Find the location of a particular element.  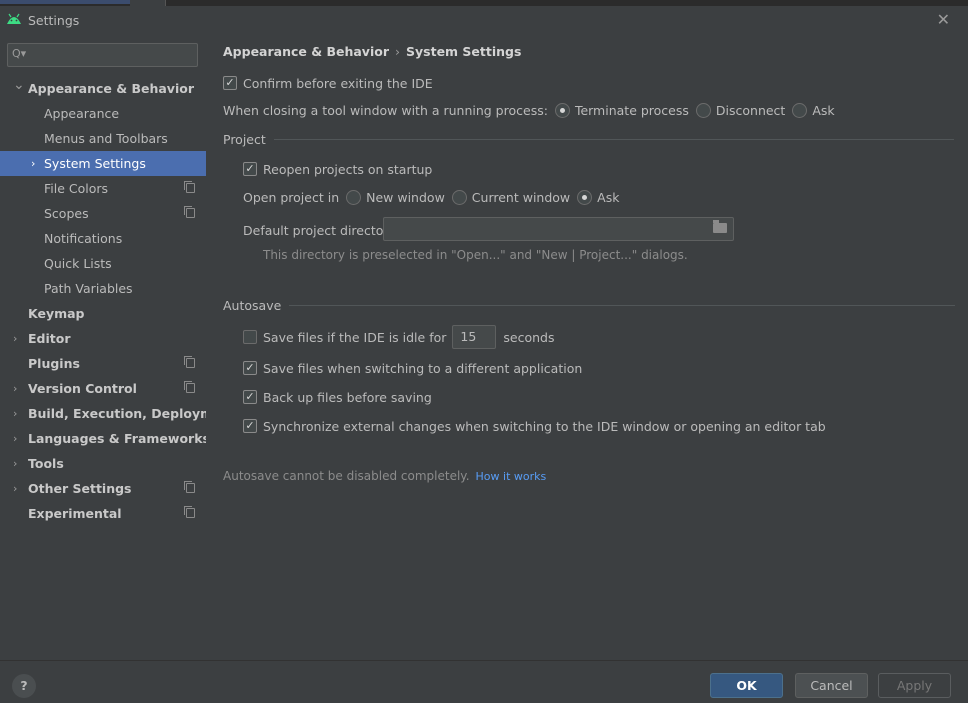

sidebar-item-label: Keymap is located at coordinates (56, 313).